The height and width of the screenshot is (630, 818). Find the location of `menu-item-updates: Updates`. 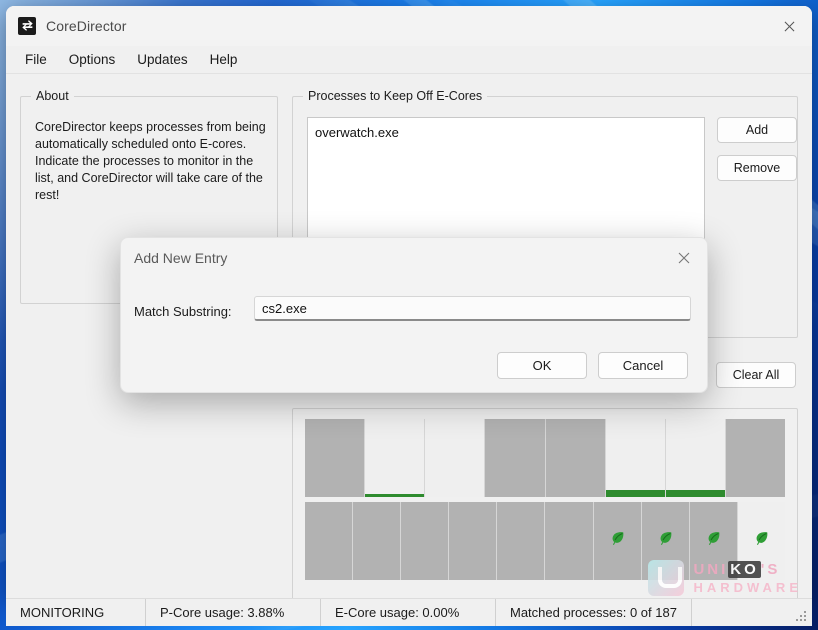

menu-item-updates: Updates is located at coordinates (162, 59).